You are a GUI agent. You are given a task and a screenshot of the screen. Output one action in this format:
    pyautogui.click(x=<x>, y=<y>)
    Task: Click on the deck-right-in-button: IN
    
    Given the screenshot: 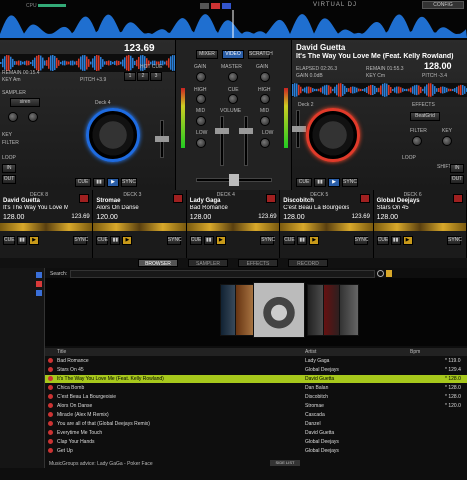 What is the action you would take?
    pyautogui.click(x=457, y=168)
    